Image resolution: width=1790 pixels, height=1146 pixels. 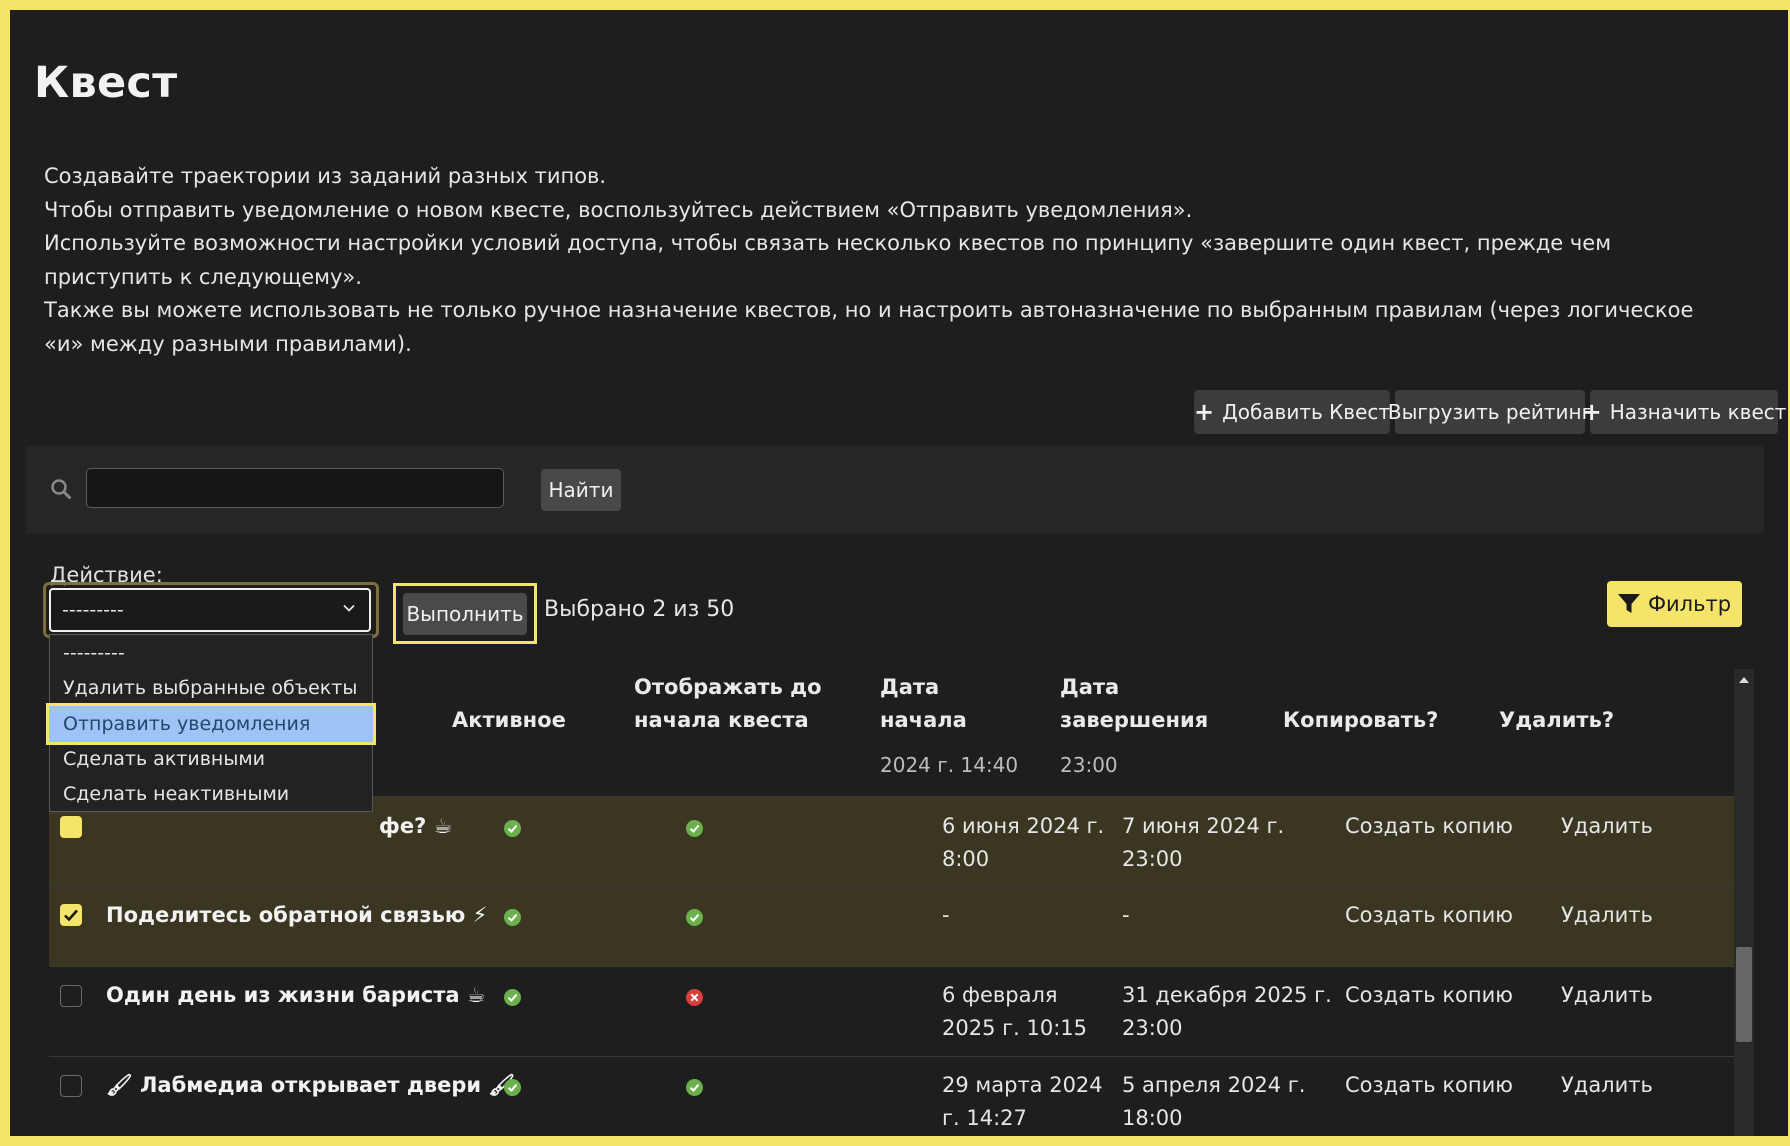 I want to click on start-date-line: 8:00, so click(x=966, y=859).